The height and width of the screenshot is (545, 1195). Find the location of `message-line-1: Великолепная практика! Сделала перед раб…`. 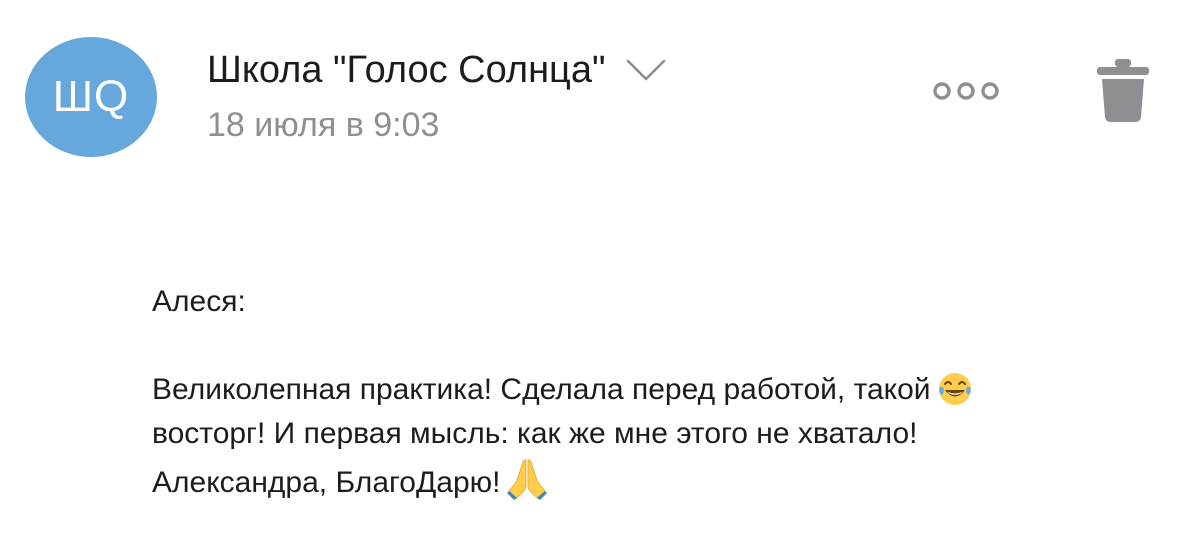

message-line-1: Великолепная практика! Сделала перед раб… is located at coordinates (541, 389).